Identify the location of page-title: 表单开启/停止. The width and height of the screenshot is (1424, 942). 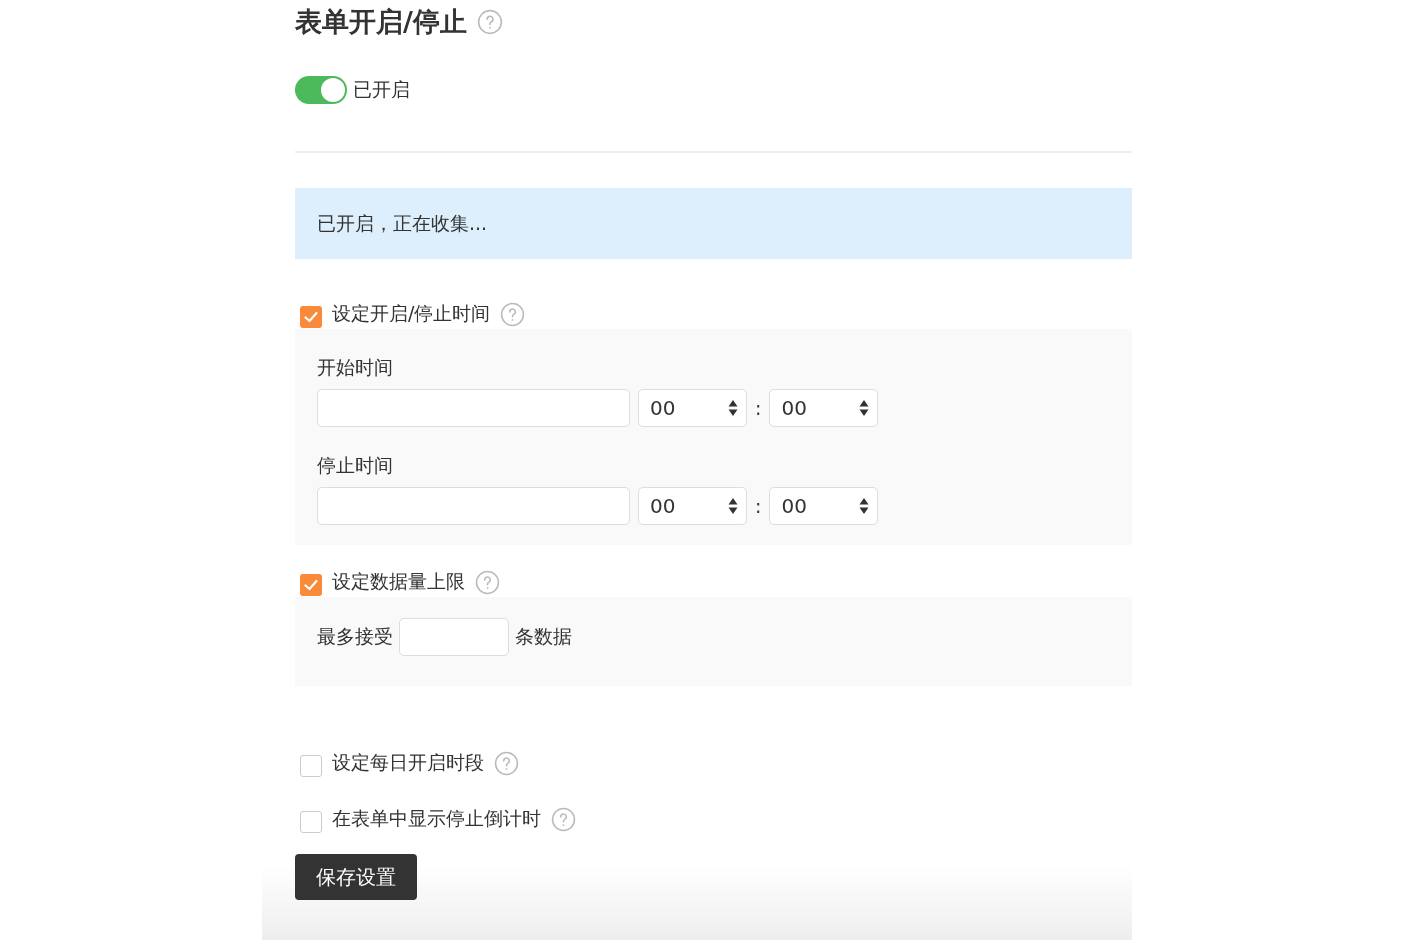
(381, 22).